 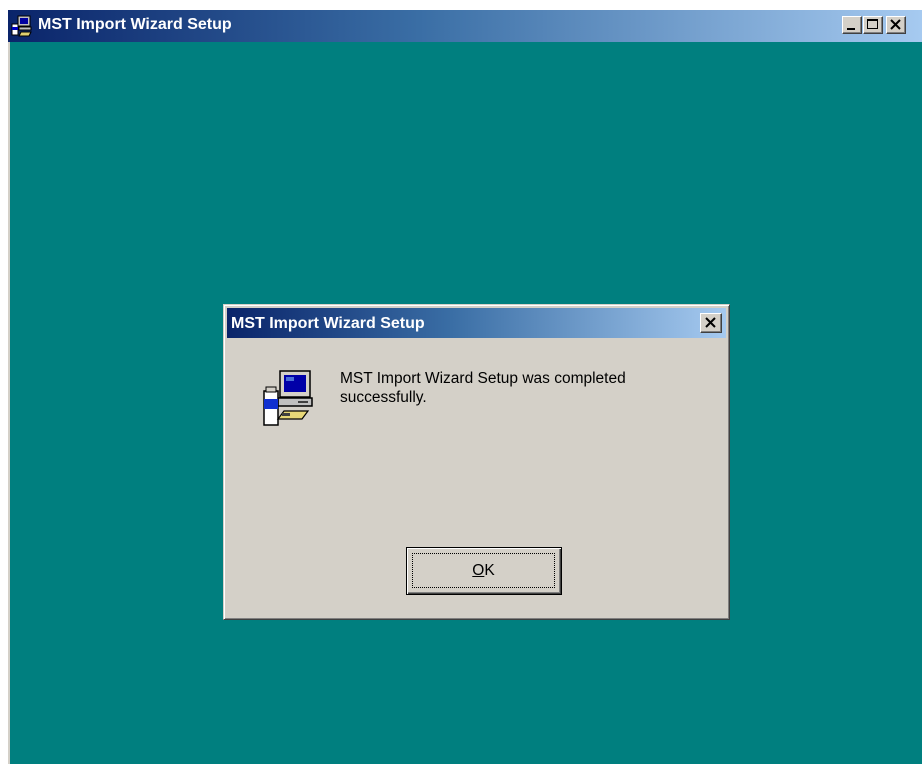 What do you see at coordinates (478, 570) in the screenshot?
I see `ok-mnemonic: O` at bounding box center [478, 570].